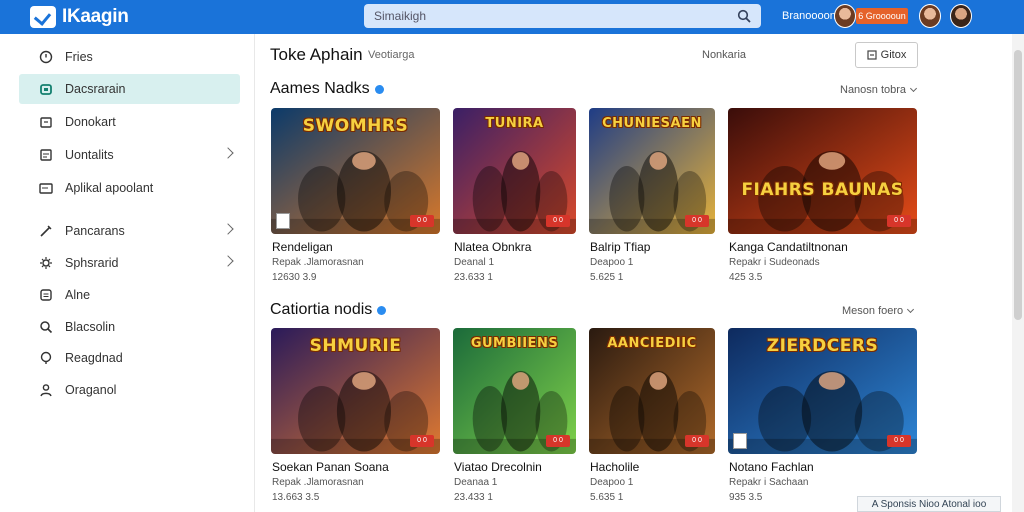 This screenshot has height=512, width=1024. I want to click on sidebar-item-label: Donokart, so click(90, 122).